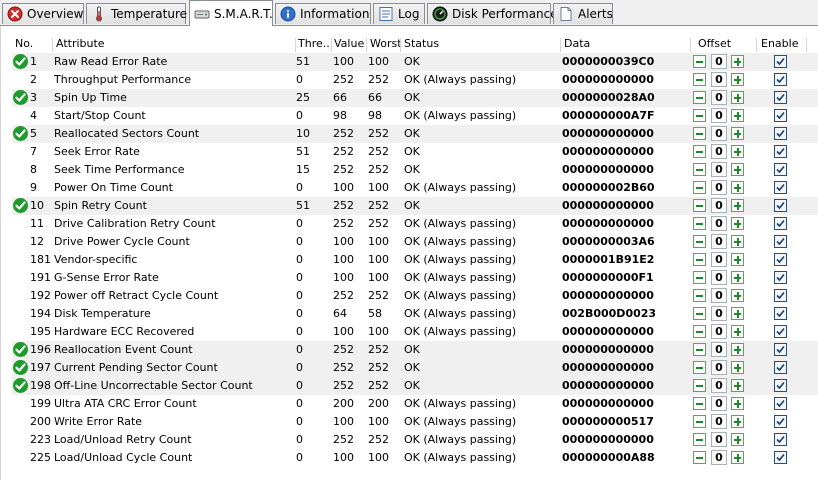  What do you see at coordinates (583, 13) in the screenshot?
I see `tab-alerts: Alerts` at bounding box center [583, 13].